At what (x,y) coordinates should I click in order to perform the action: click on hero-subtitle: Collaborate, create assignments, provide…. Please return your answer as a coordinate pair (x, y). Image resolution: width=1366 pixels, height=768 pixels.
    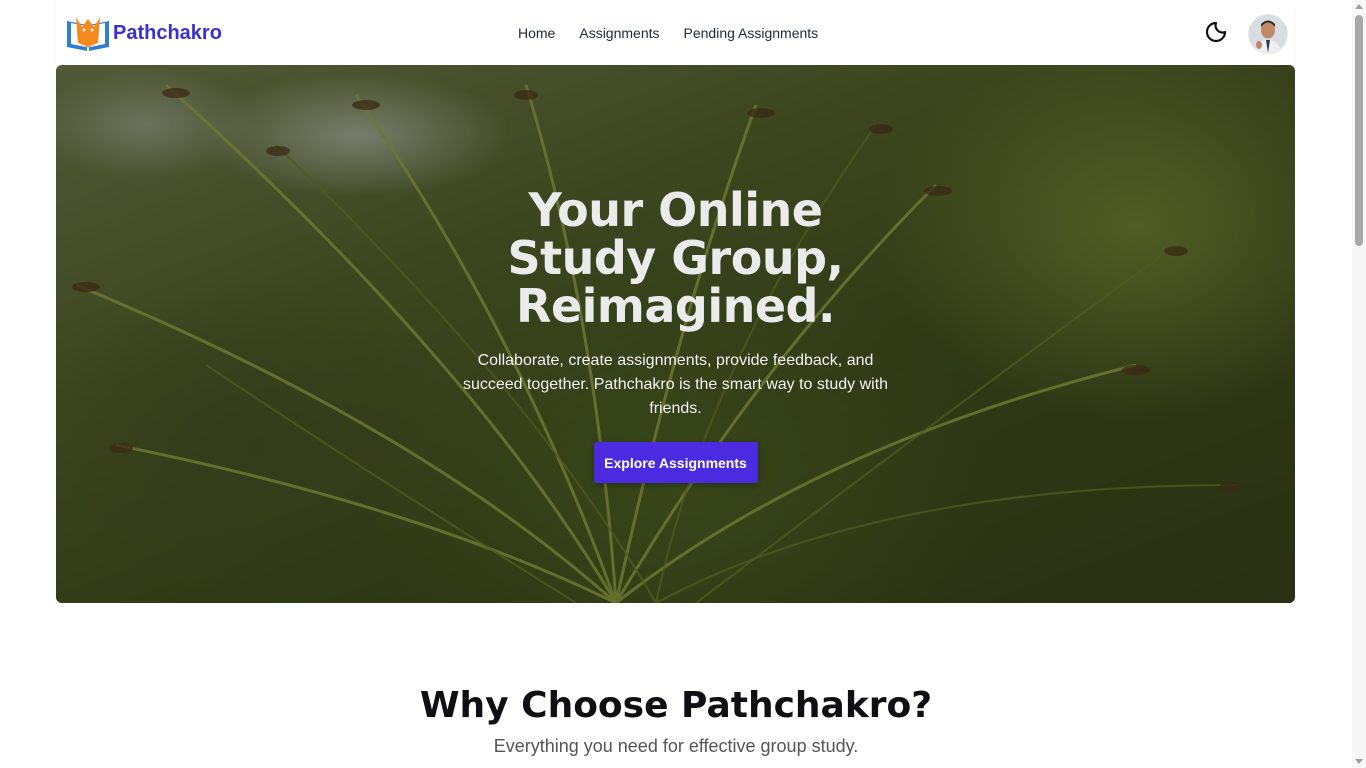
    Looking at the image, I should click on (675, 384).